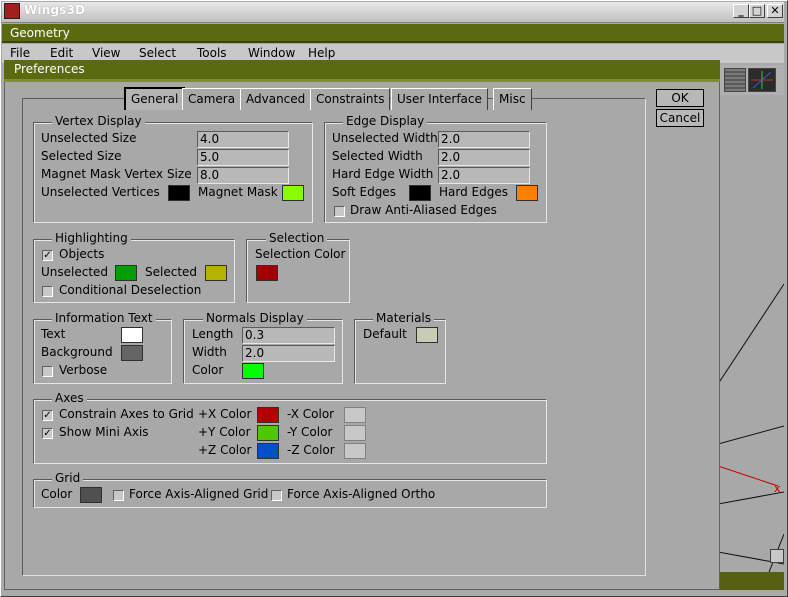  I want to click on force-axis-aligned-ortho-checkbox, so click(276, 495).